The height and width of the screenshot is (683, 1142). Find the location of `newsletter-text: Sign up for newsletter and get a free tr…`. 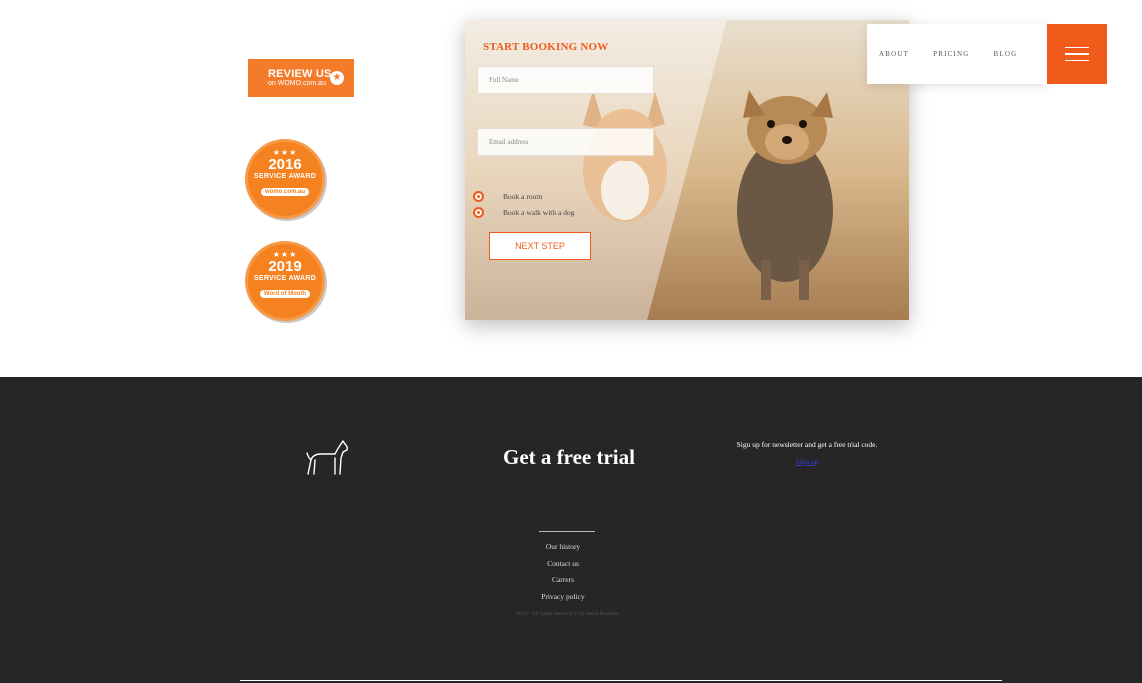

newsletter-text: Sign up for newsletter and get a free tr… is located at coordinates (807, 444).